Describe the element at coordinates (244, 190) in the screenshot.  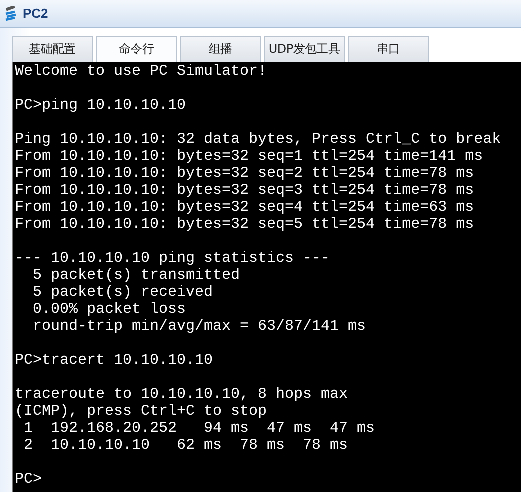
I see `console-line: From 10.10.10.10: bytes=32 seq=3 ttl=254 time=78 ms` at that location.